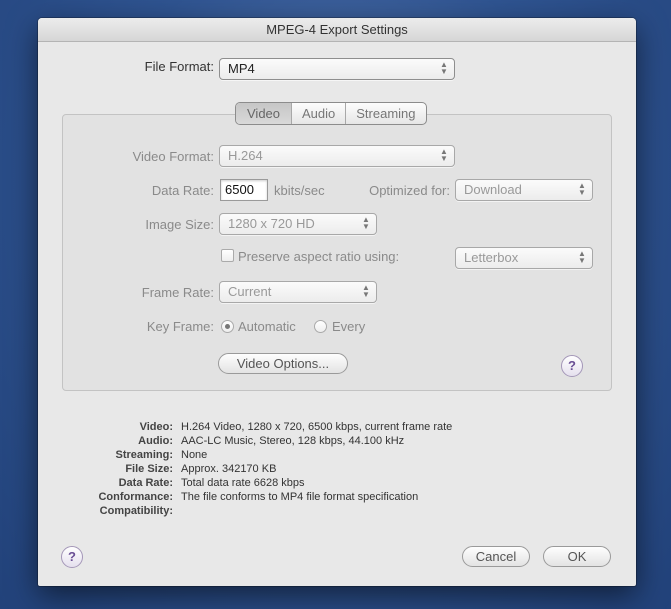 Image resolution: width=671 pixels, height=609 pixels. What do you see at coordinates (211, 483) in the screenshot?
I see `summary-row: Data Rate: Total data rate 6628 kbps` at bounding box center [211, 483].